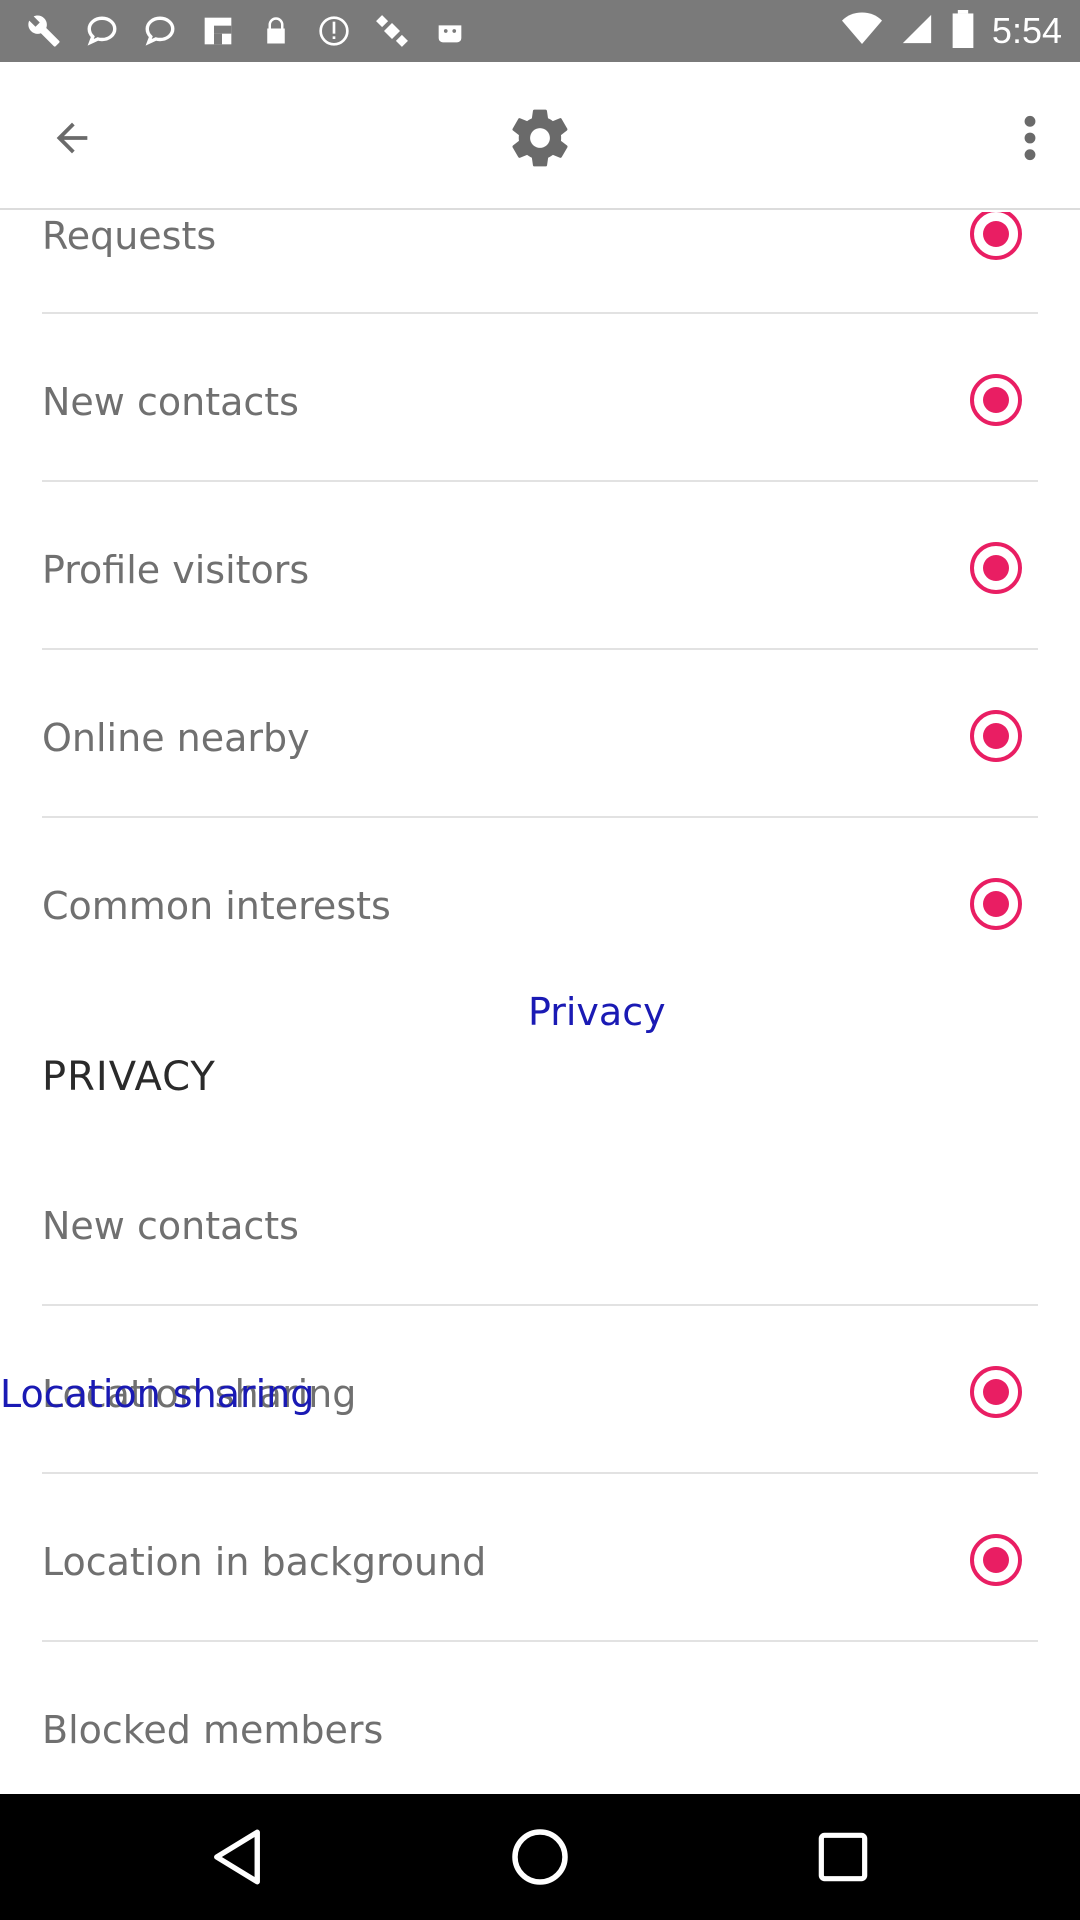  Describe the element at coordinates (1026, 30) in the screenshot. I see `status-time: 5:54` at that location.